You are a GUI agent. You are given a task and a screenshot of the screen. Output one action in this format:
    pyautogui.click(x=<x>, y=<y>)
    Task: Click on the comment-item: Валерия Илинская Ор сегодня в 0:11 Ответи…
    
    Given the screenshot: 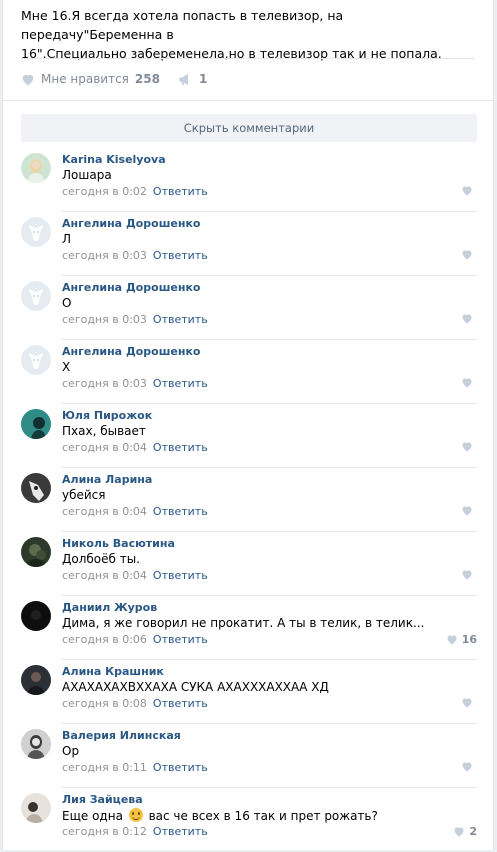 What is the action you would take?
    pyautogui.click(x=249, y=756)
    